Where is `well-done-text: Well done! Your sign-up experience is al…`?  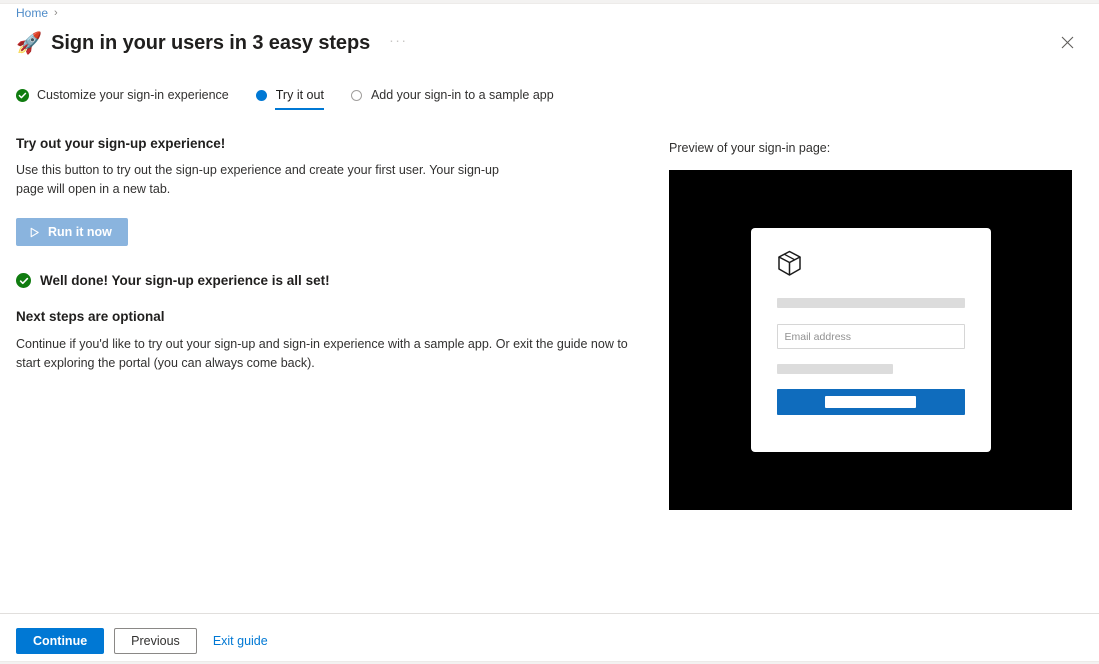 well-done-text: Well done! Your sign-up experience is al… is located at coordinates (185, 280).